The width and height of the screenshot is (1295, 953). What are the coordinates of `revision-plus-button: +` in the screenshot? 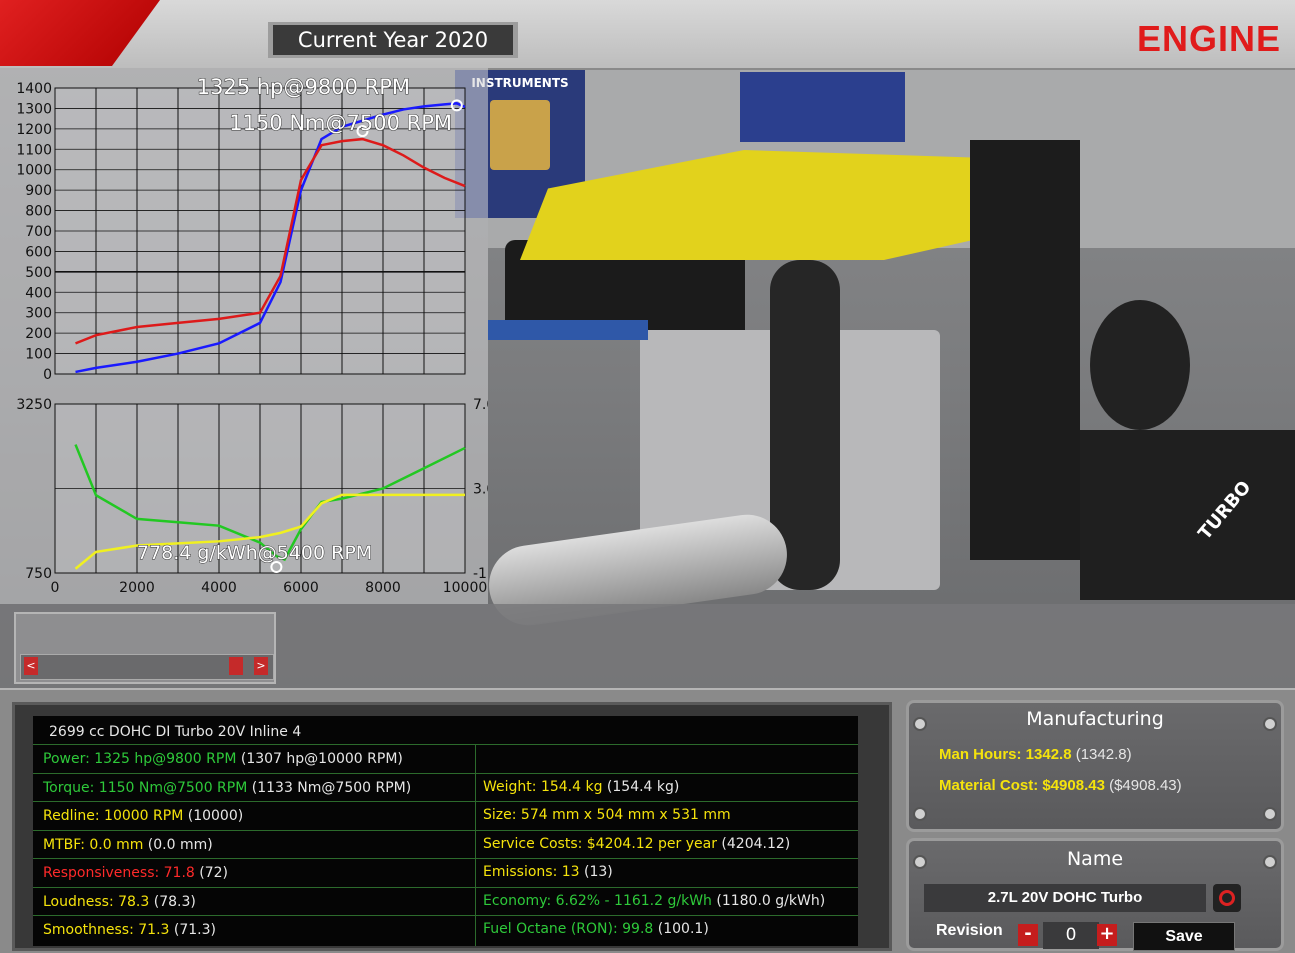 It's located at (1107, 935).